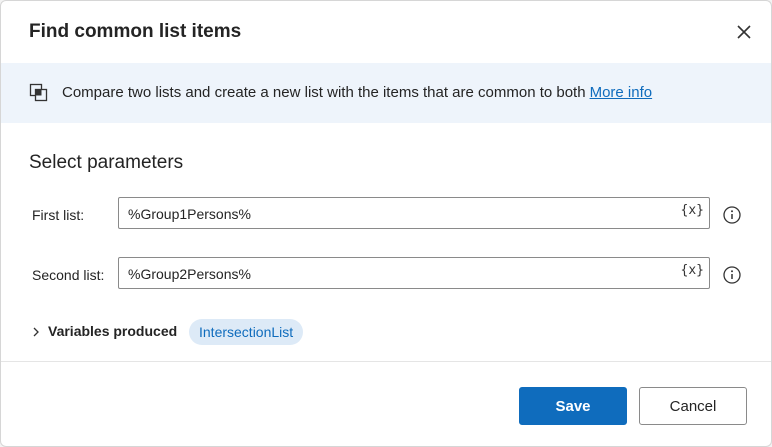 This screenshot has width=772, height=447. Describe the element at coordinates (189, 274) in the screenshot. I see `second-list-value: %Group2Persons%` at that location.